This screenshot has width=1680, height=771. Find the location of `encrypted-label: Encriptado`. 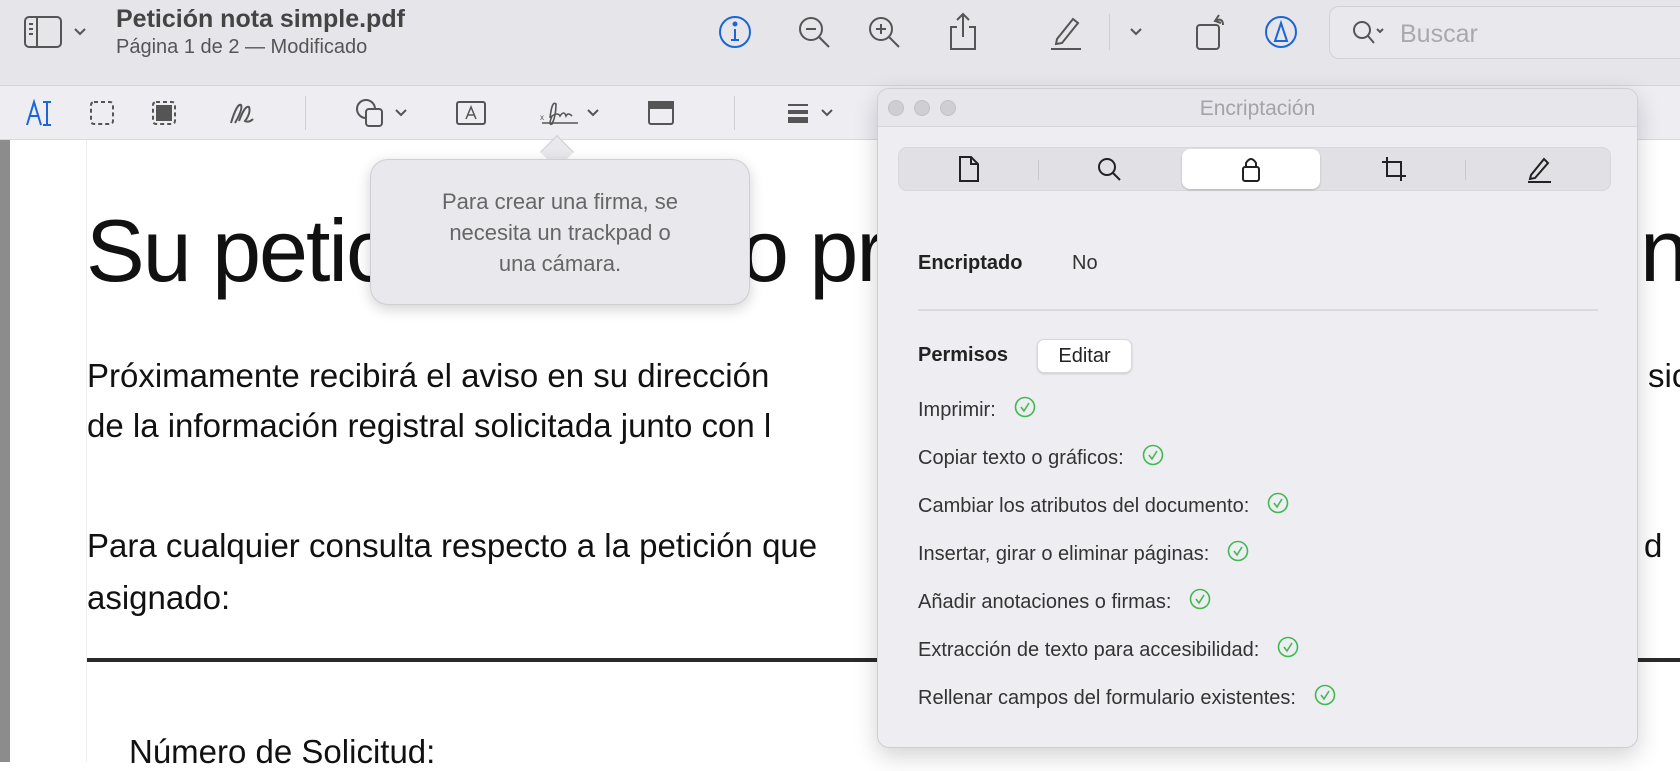

encrypted-label: Encriptado is located at coordinates (970, 263).